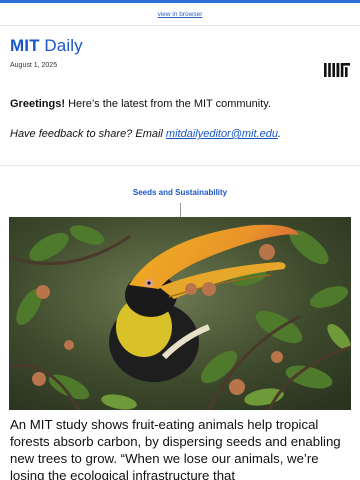  What do you see at coordinates (38, 104) in the screenshot?
I see `greeting-bold: Greetings!` at bounding box center [38, 104].